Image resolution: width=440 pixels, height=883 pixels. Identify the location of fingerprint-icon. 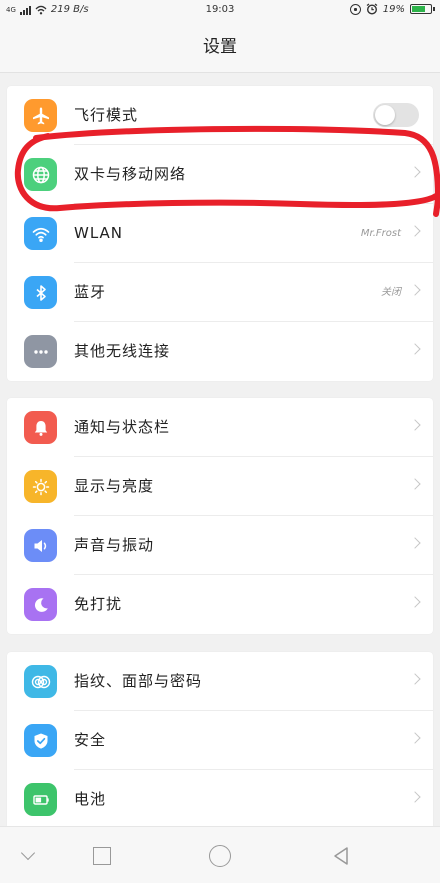
(40, 681).